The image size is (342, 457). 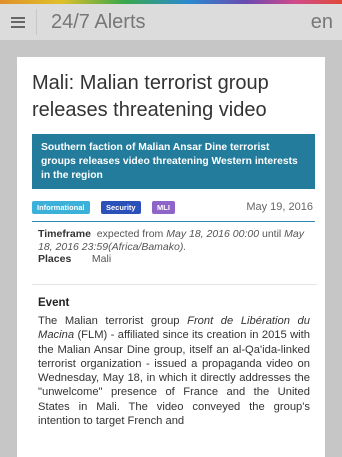 I want to click on timeframe-timezone: (Africa/Bamako)., so click(x=147, y=246).